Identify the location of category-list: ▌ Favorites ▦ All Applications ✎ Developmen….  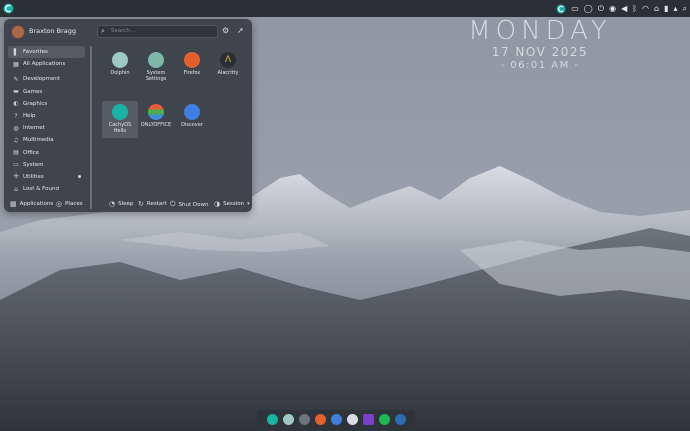
(46, 120).